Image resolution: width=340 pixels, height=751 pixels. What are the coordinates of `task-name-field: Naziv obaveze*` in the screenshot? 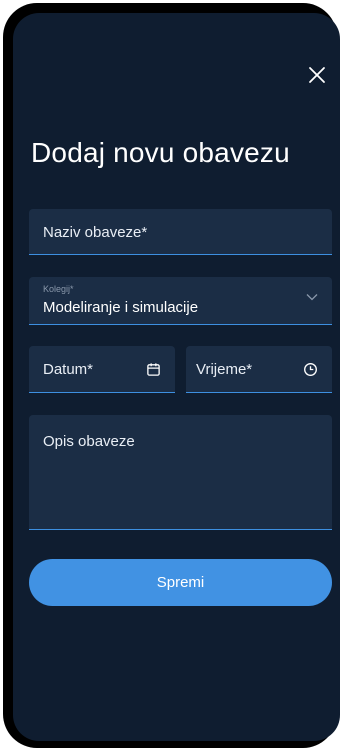 It's located at (180, 232).